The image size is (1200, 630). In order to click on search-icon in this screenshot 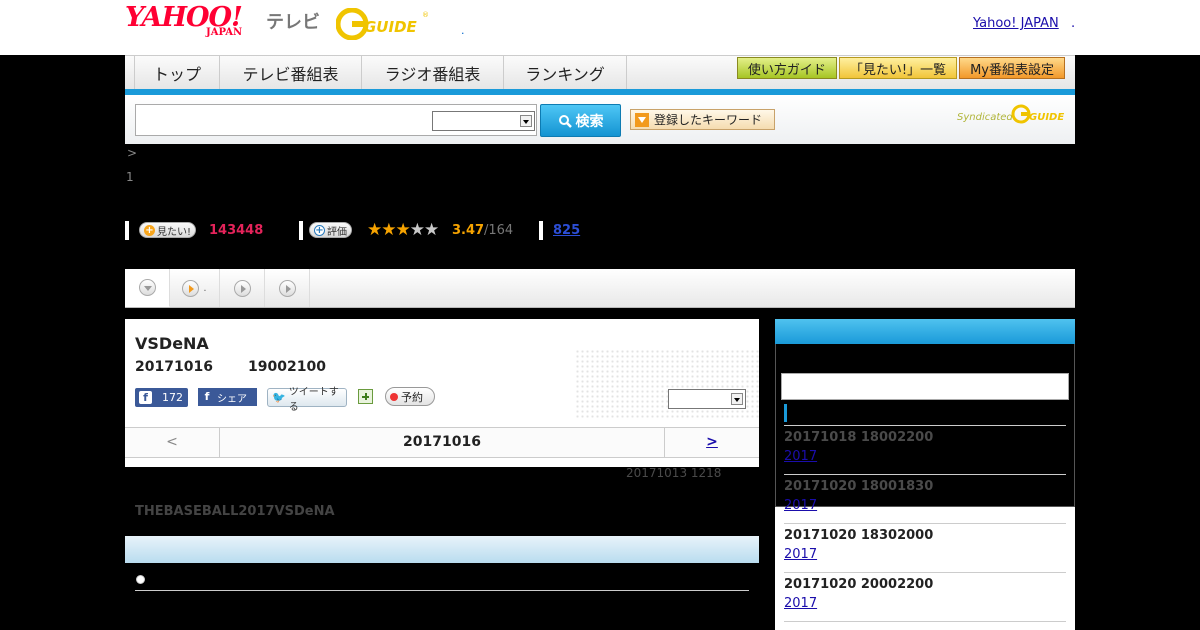, I will do `click(565, 121)`.